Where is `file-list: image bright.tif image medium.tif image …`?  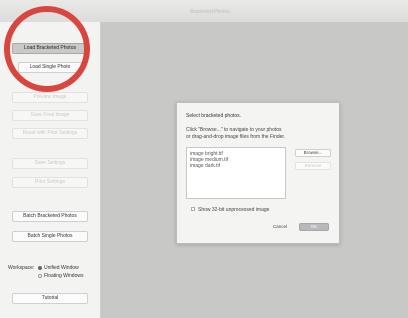
file-list: image bright.tif image medium.tif image … is located at coordinates (236, 173).